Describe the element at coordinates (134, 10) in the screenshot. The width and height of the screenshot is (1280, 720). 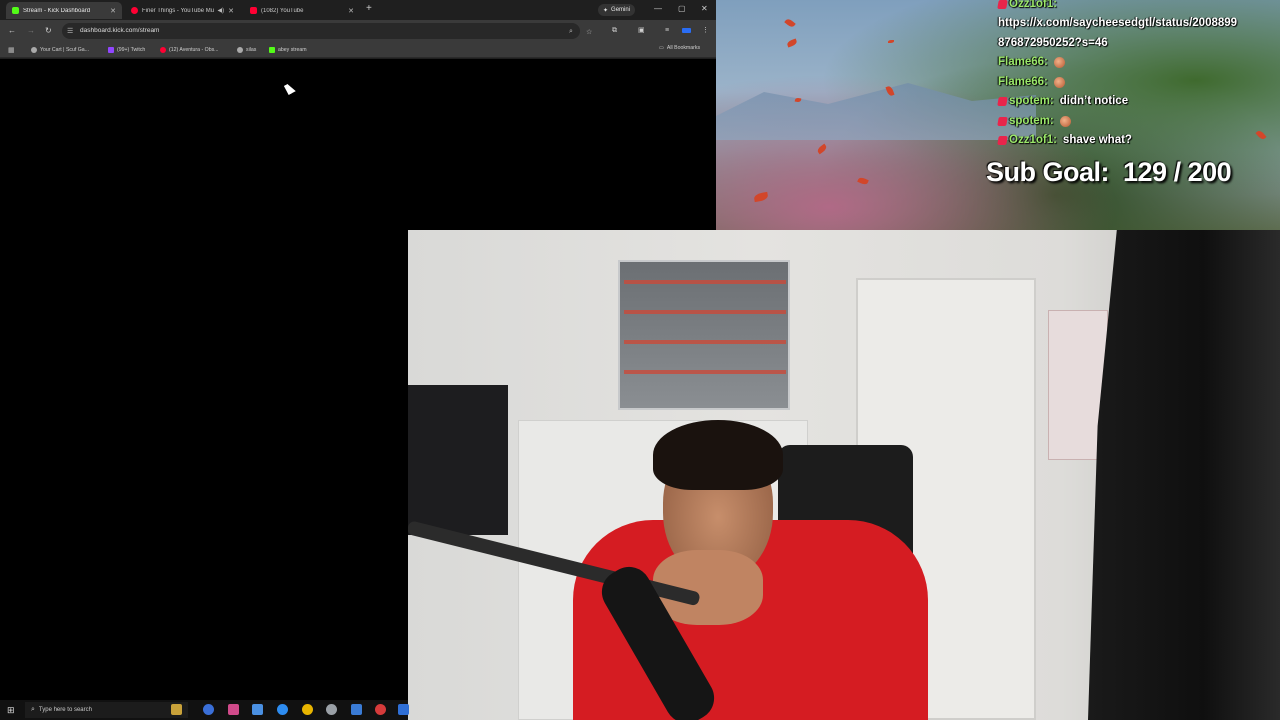
I see `youtube-music-favicon-icon` at that location.